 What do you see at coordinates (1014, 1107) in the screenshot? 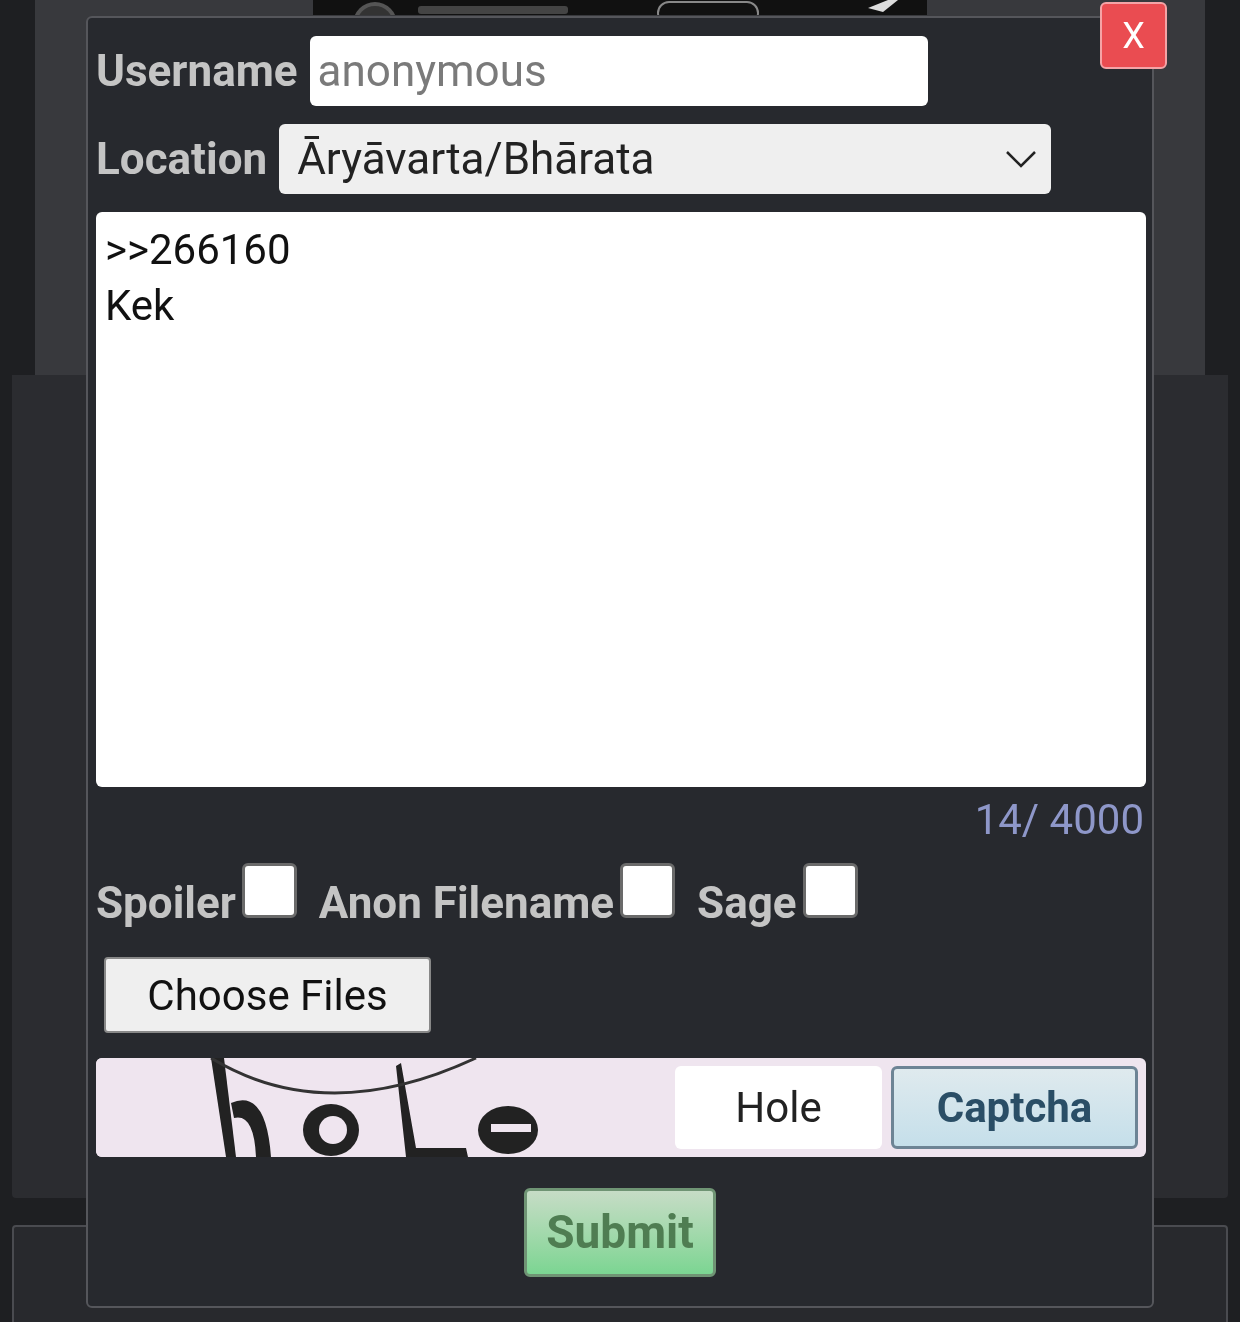
I see `captcha-button: Captcha` at bounding box center [1014, 1107].